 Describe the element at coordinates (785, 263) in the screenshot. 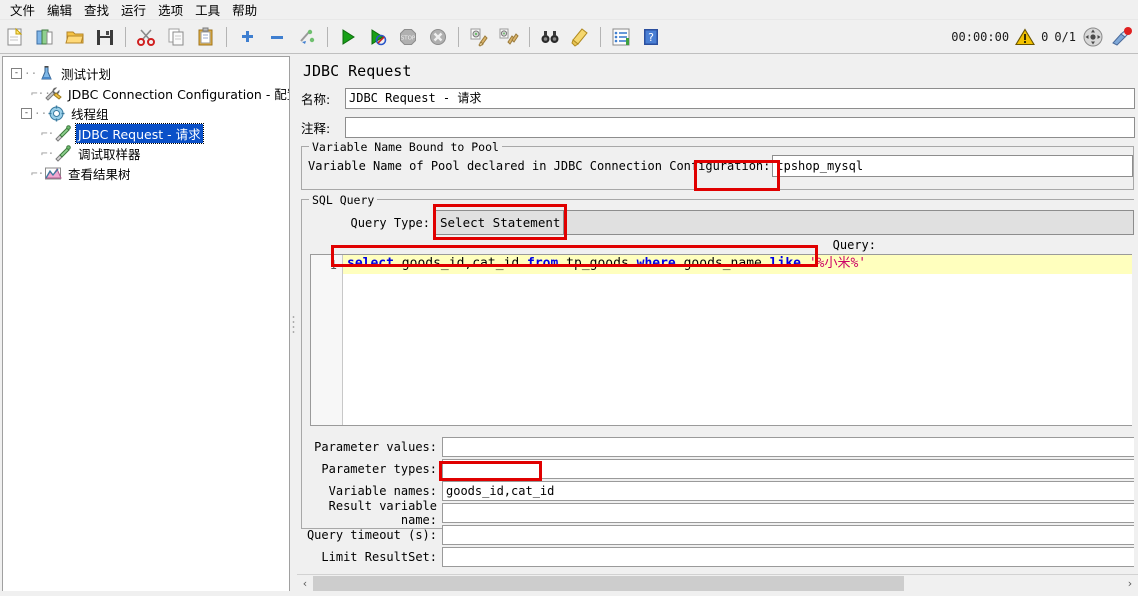

I see `sql-token-like: like` at that location.